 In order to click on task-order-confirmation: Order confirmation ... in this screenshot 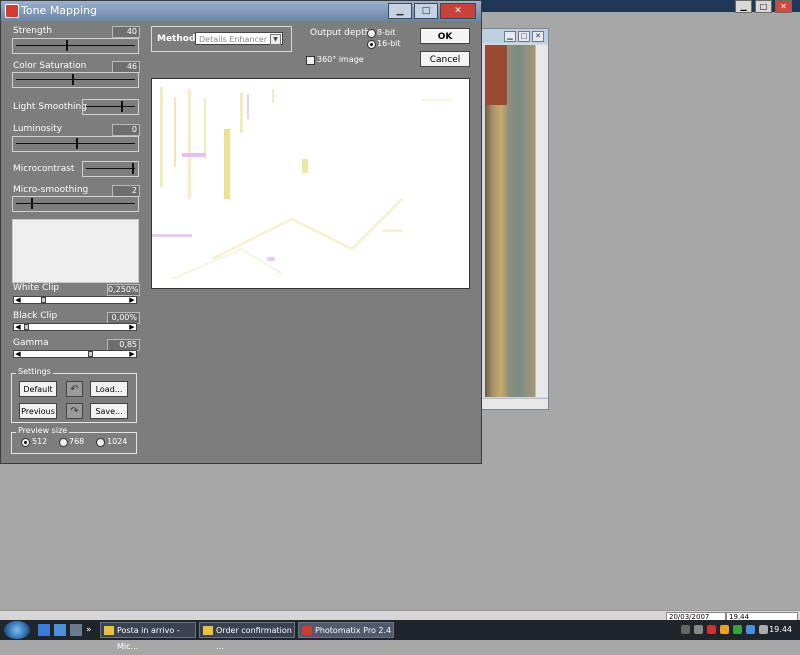, I will do `click(247, 636)`.